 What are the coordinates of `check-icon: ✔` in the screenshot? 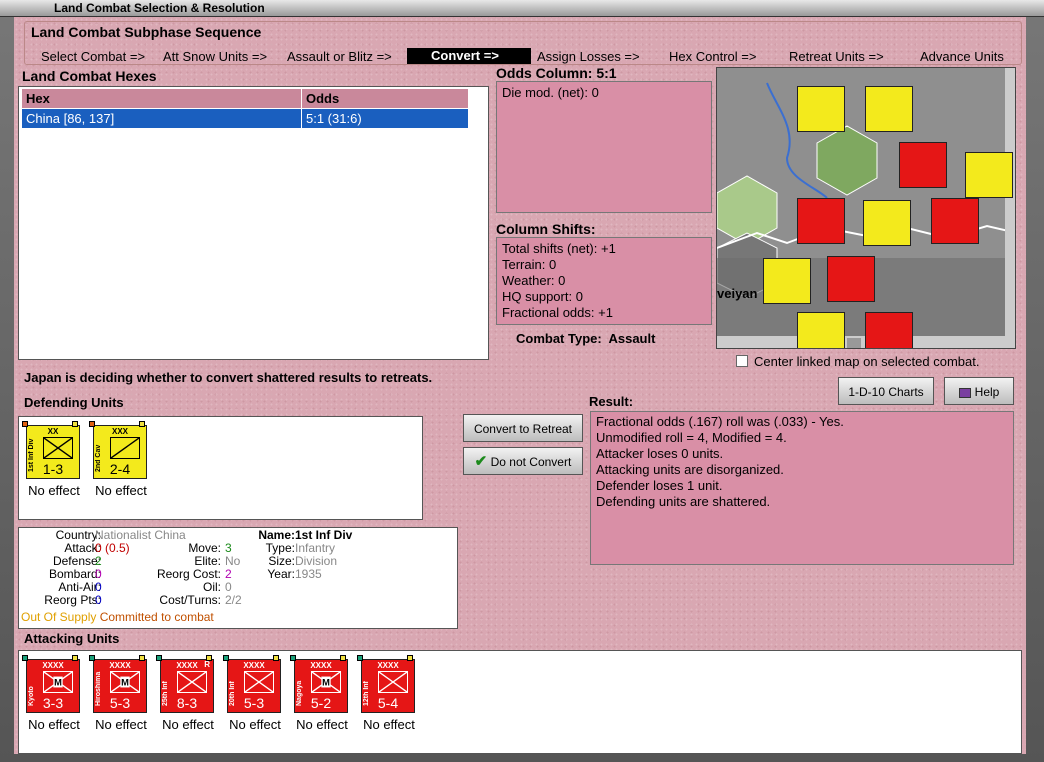 It's located at (481, 461).